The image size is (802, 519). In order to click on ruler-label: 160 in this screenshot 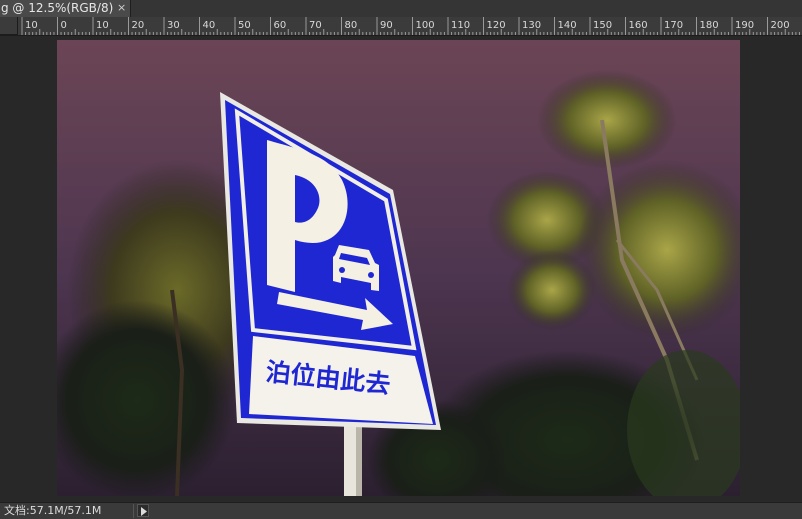, I will do `click(638, 25)`.